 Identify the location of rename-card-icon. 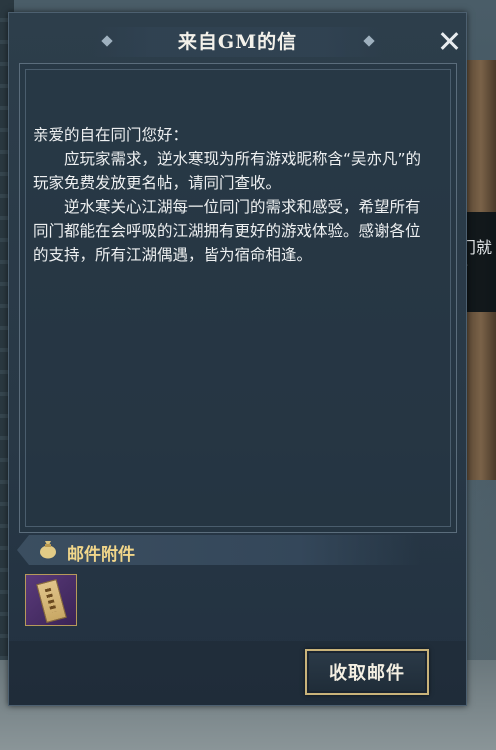
(51, 601).